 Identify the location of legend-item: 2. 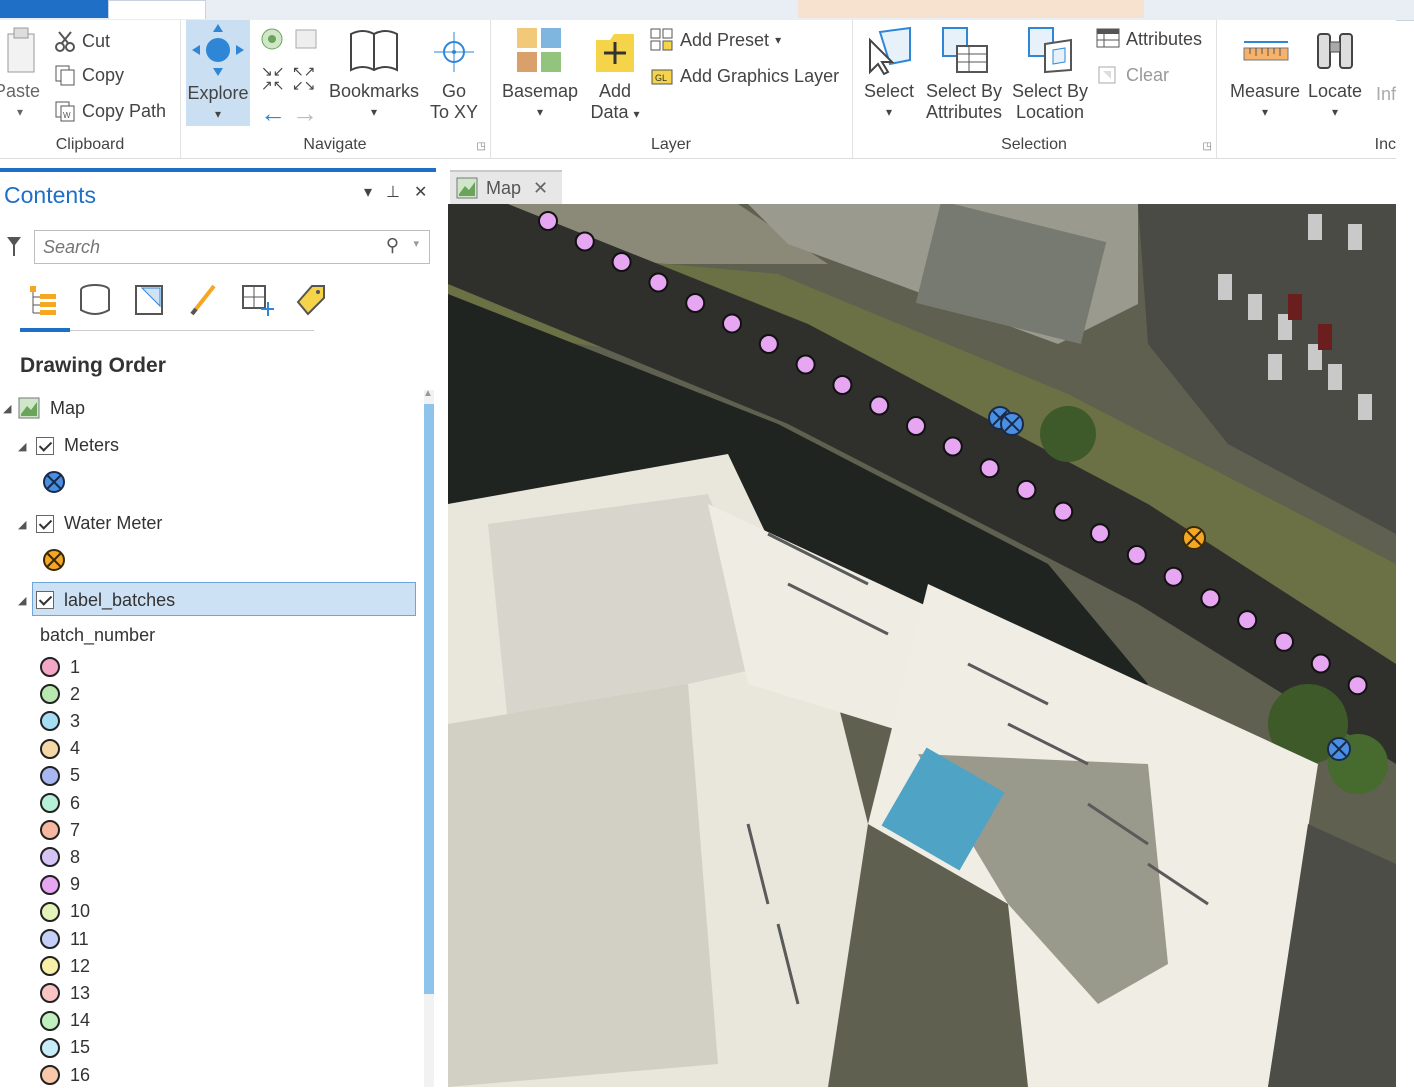
(60, 694).